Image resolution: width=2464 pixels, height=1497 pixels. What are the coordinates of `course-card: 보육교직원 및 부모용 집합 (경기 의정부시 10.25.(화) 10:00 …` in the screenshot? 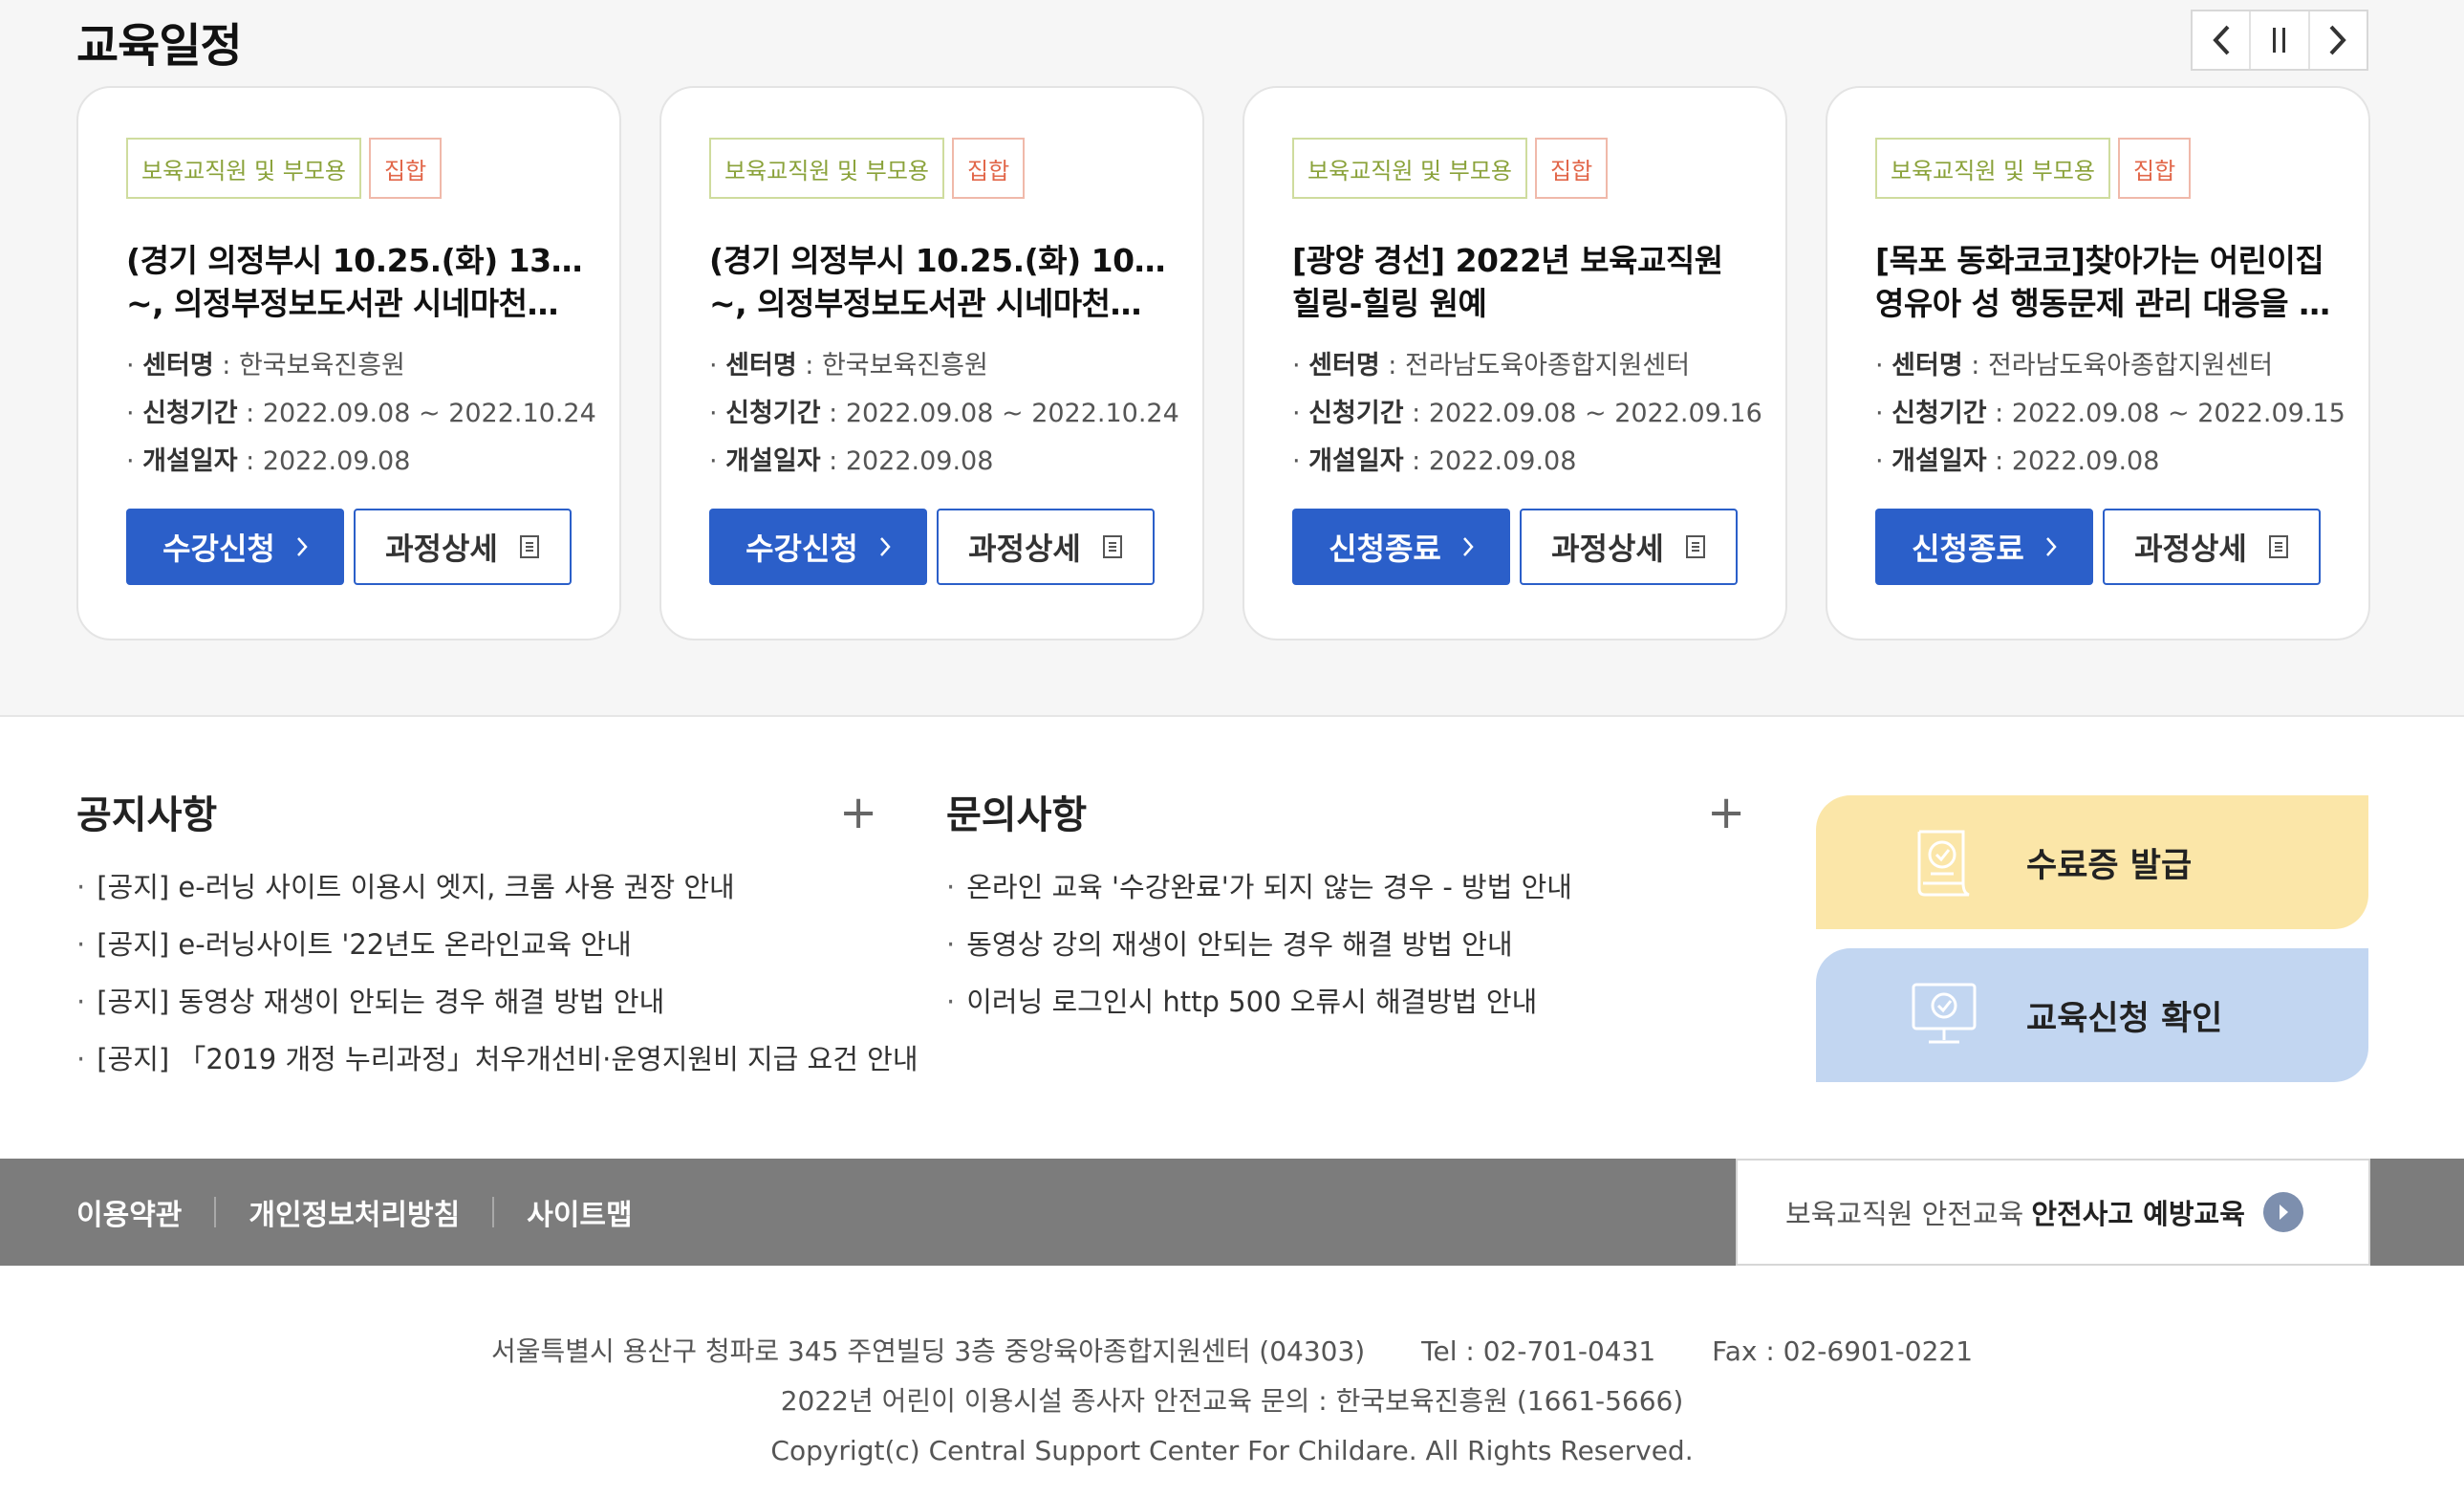 It's located at (931, 363).